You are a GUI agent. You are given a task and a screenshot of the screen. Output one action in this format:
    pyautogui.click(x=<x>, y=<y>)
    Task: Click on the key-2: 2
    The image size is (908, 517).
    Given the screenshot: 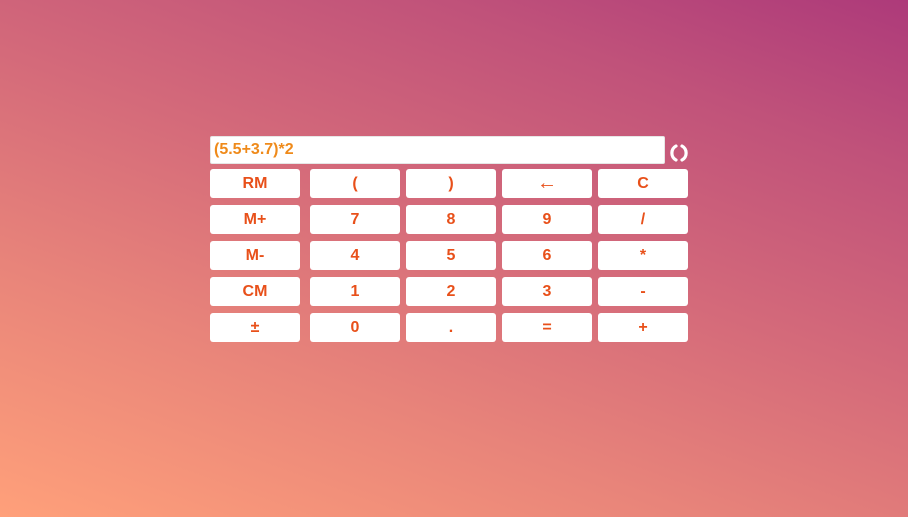 What is the action you would take?
    pyautogui.click(x=451, y=291)
    